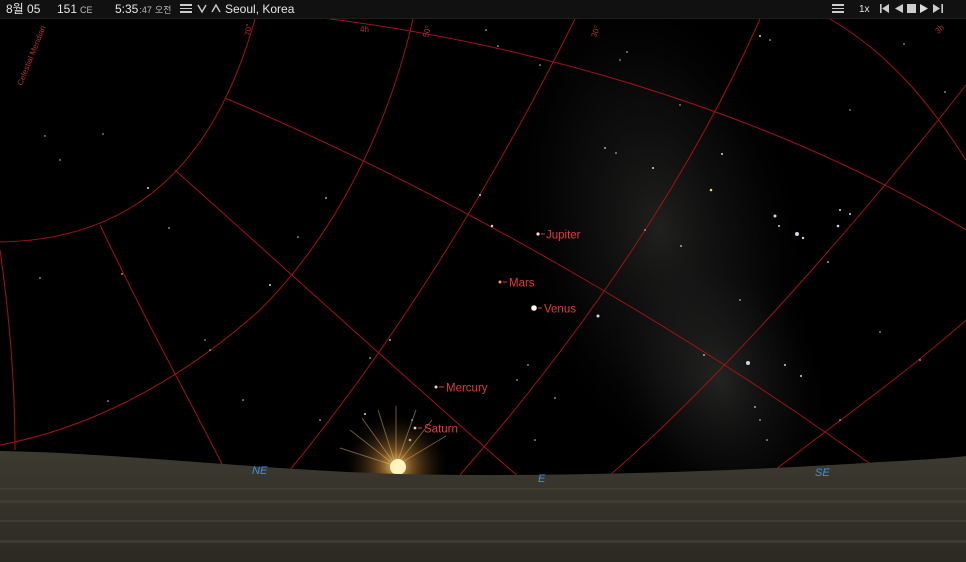 The image size is (966, 562). I want to click on stop-icon, so click(911, 8).